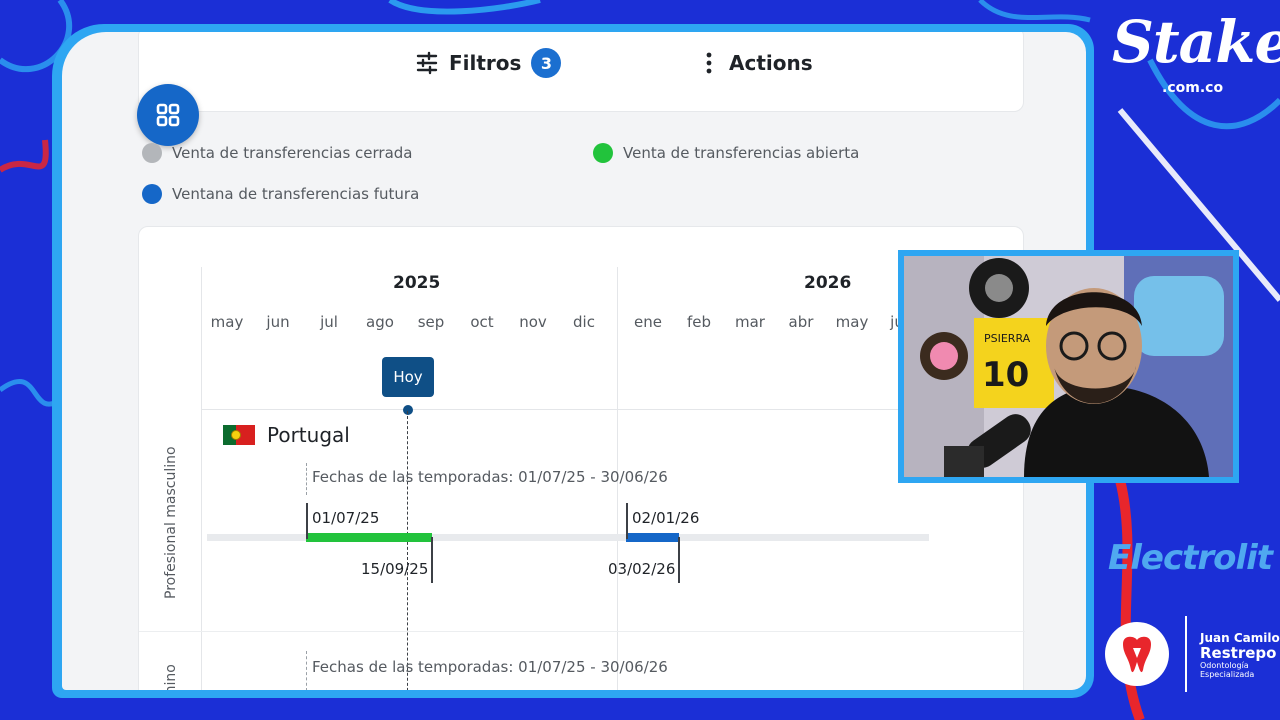 The width and height of the screenshot is (1280, 720). What do you see at coordinates (346, 518) in the screenshot?
I see `window1-start-date: 01/07/25` at bounding box center [346, 518].